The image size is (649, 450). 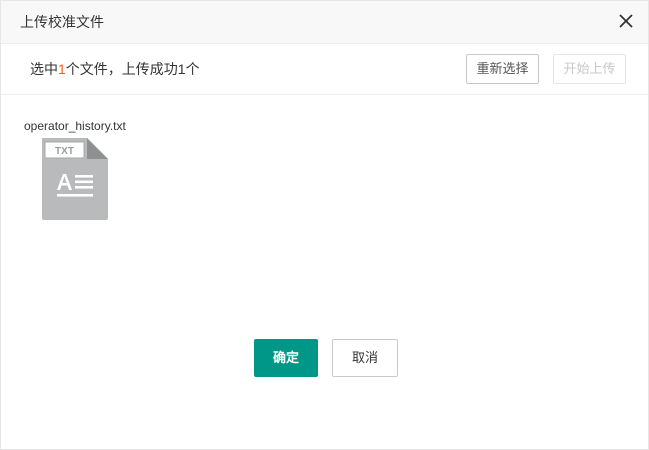 What do you see at coordinates (324, 22) in the screenshot?
I see `dialog-header: 上传校准文件` at bounding box center [324, 22].